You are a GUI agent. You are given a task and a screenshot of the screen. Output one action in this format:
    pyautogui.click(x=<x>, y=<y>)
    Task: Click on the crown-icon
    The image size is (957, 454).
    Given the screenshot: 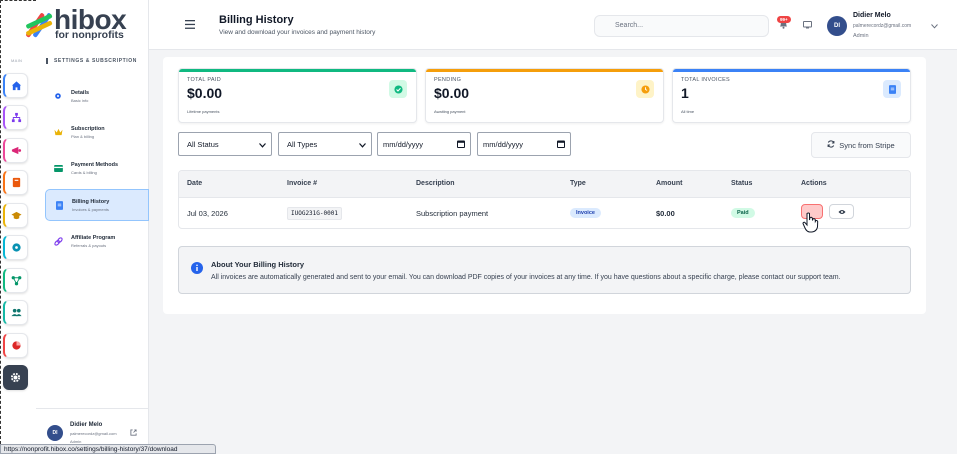 What is the action you would take?
    pyautogui.click(x=58, y=132)
    